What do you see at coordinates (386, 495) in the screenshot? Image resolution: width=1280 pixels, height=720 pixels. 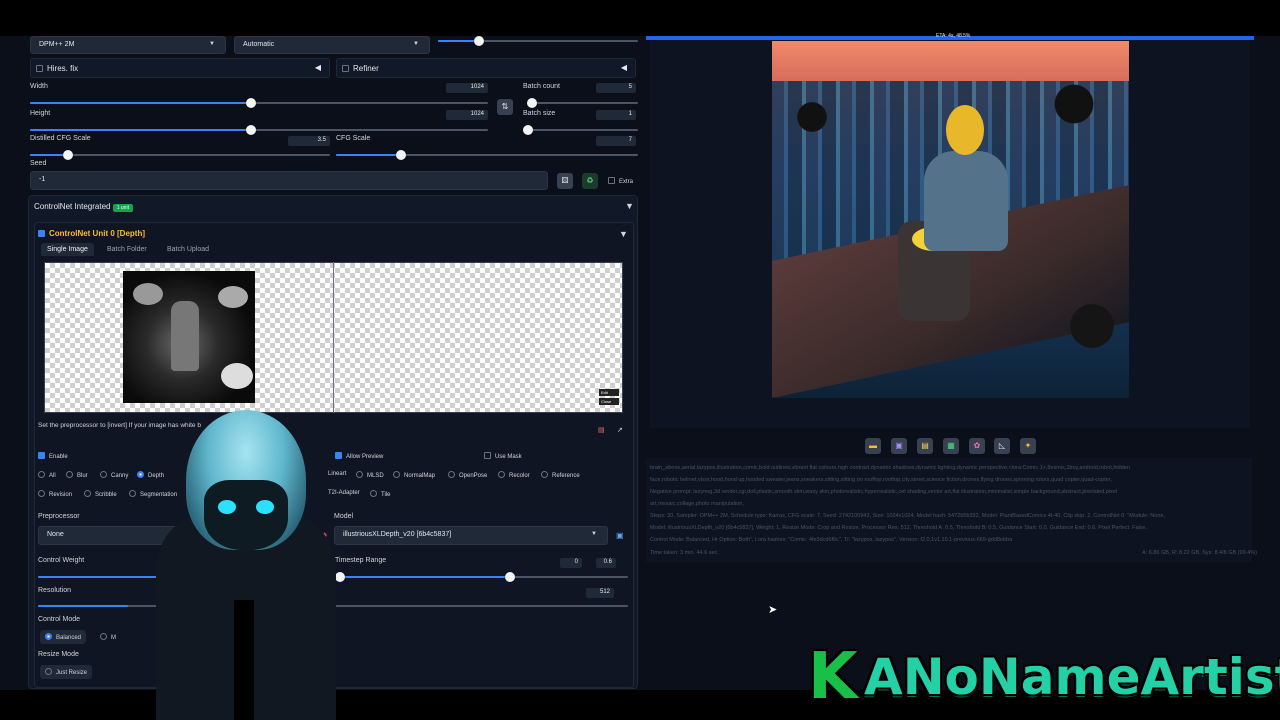 I see `radio-label: Tile` at bounding box center [386, 495].